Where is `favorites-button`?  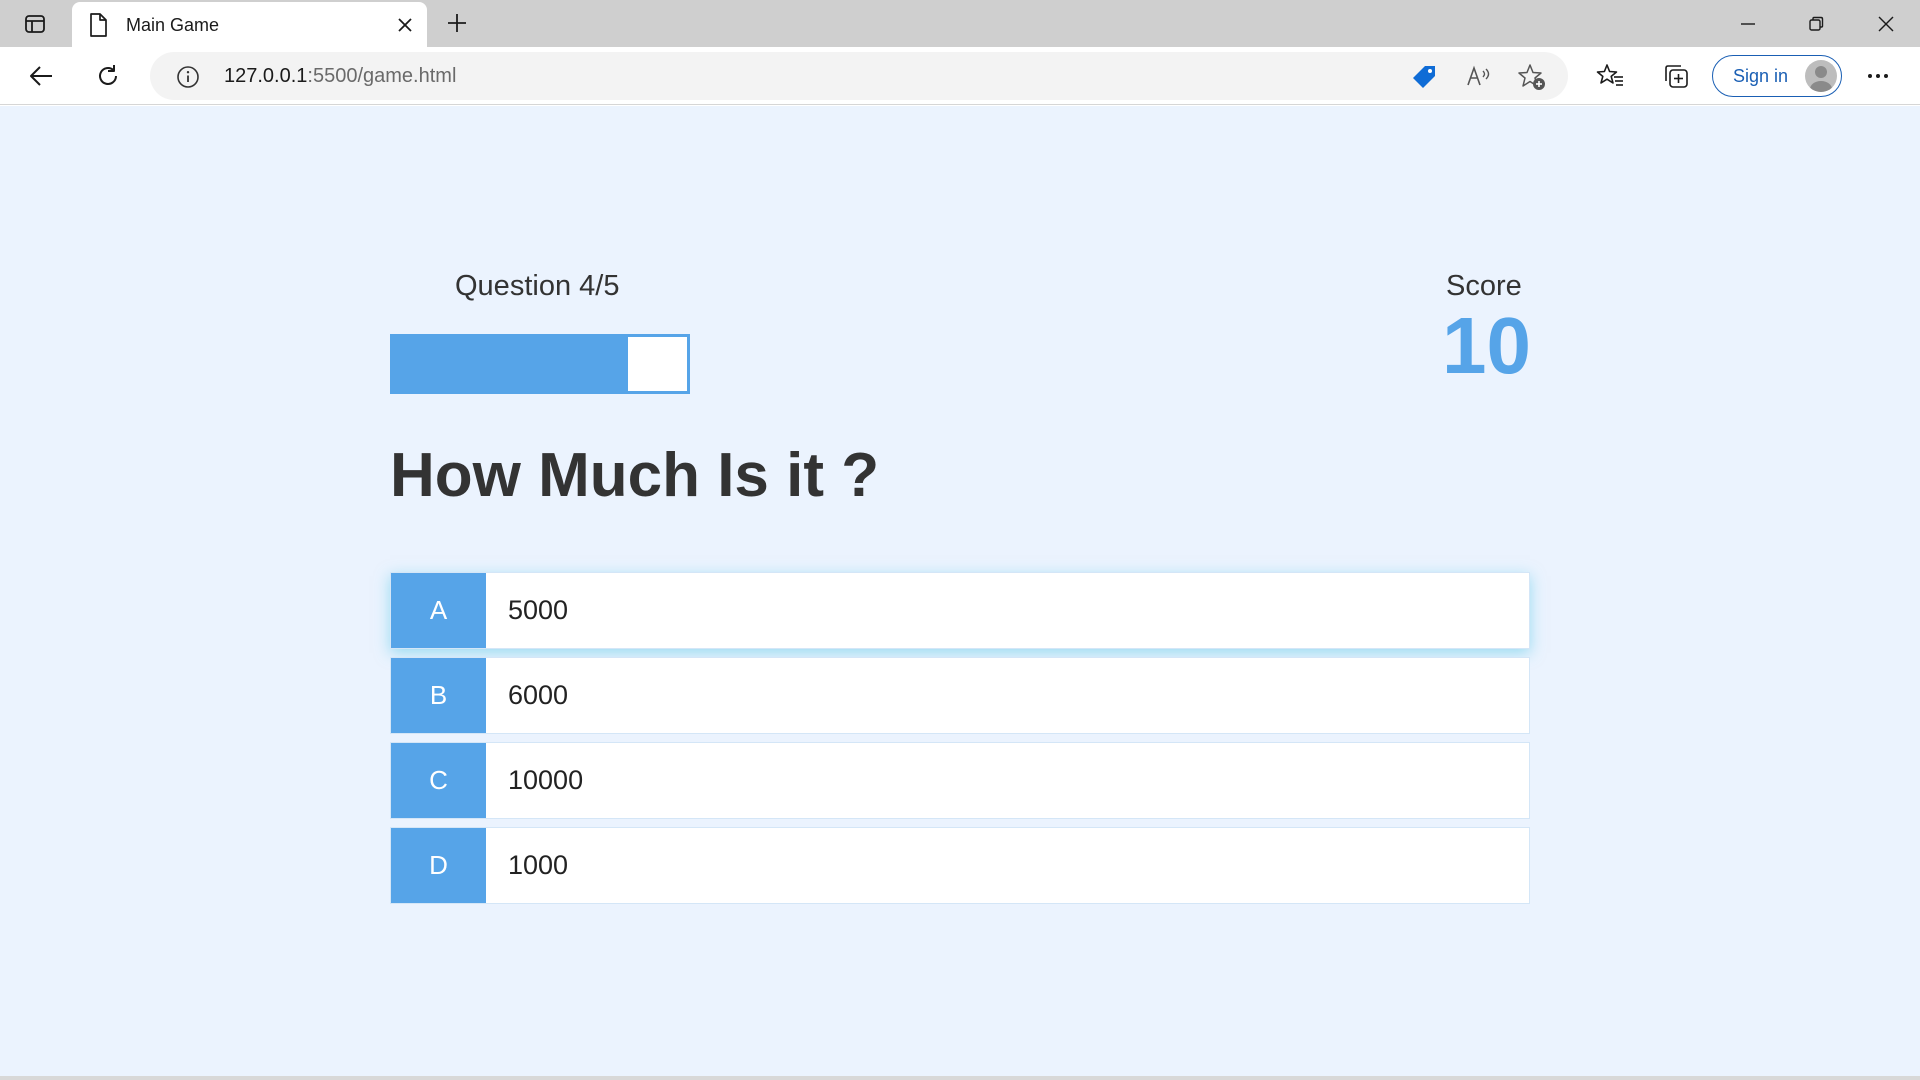 favorites-button is located at coordinates (1610, 76).